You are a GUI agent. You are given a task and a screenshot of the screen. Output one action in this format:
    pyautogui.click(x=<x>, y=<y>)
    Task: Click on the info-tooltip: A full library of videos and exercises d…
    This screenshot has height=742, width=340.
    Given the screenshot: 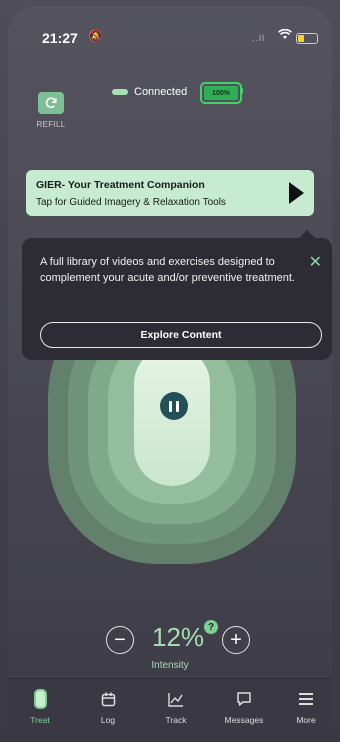 What is the action you would take?
    pyautogui.click(x=177, y=299)
    